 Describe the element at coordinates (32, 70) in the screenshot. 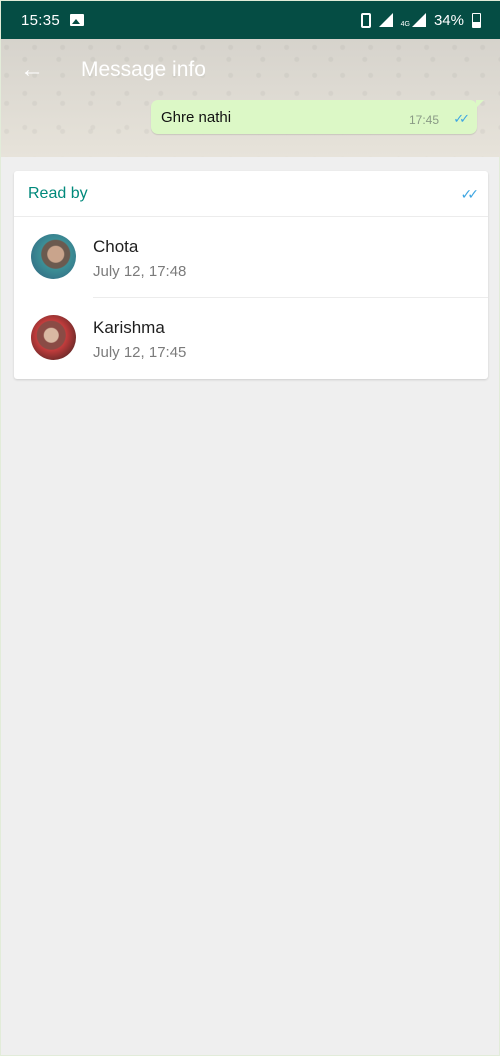

I see `back-arrow-icon: ←` at that location.